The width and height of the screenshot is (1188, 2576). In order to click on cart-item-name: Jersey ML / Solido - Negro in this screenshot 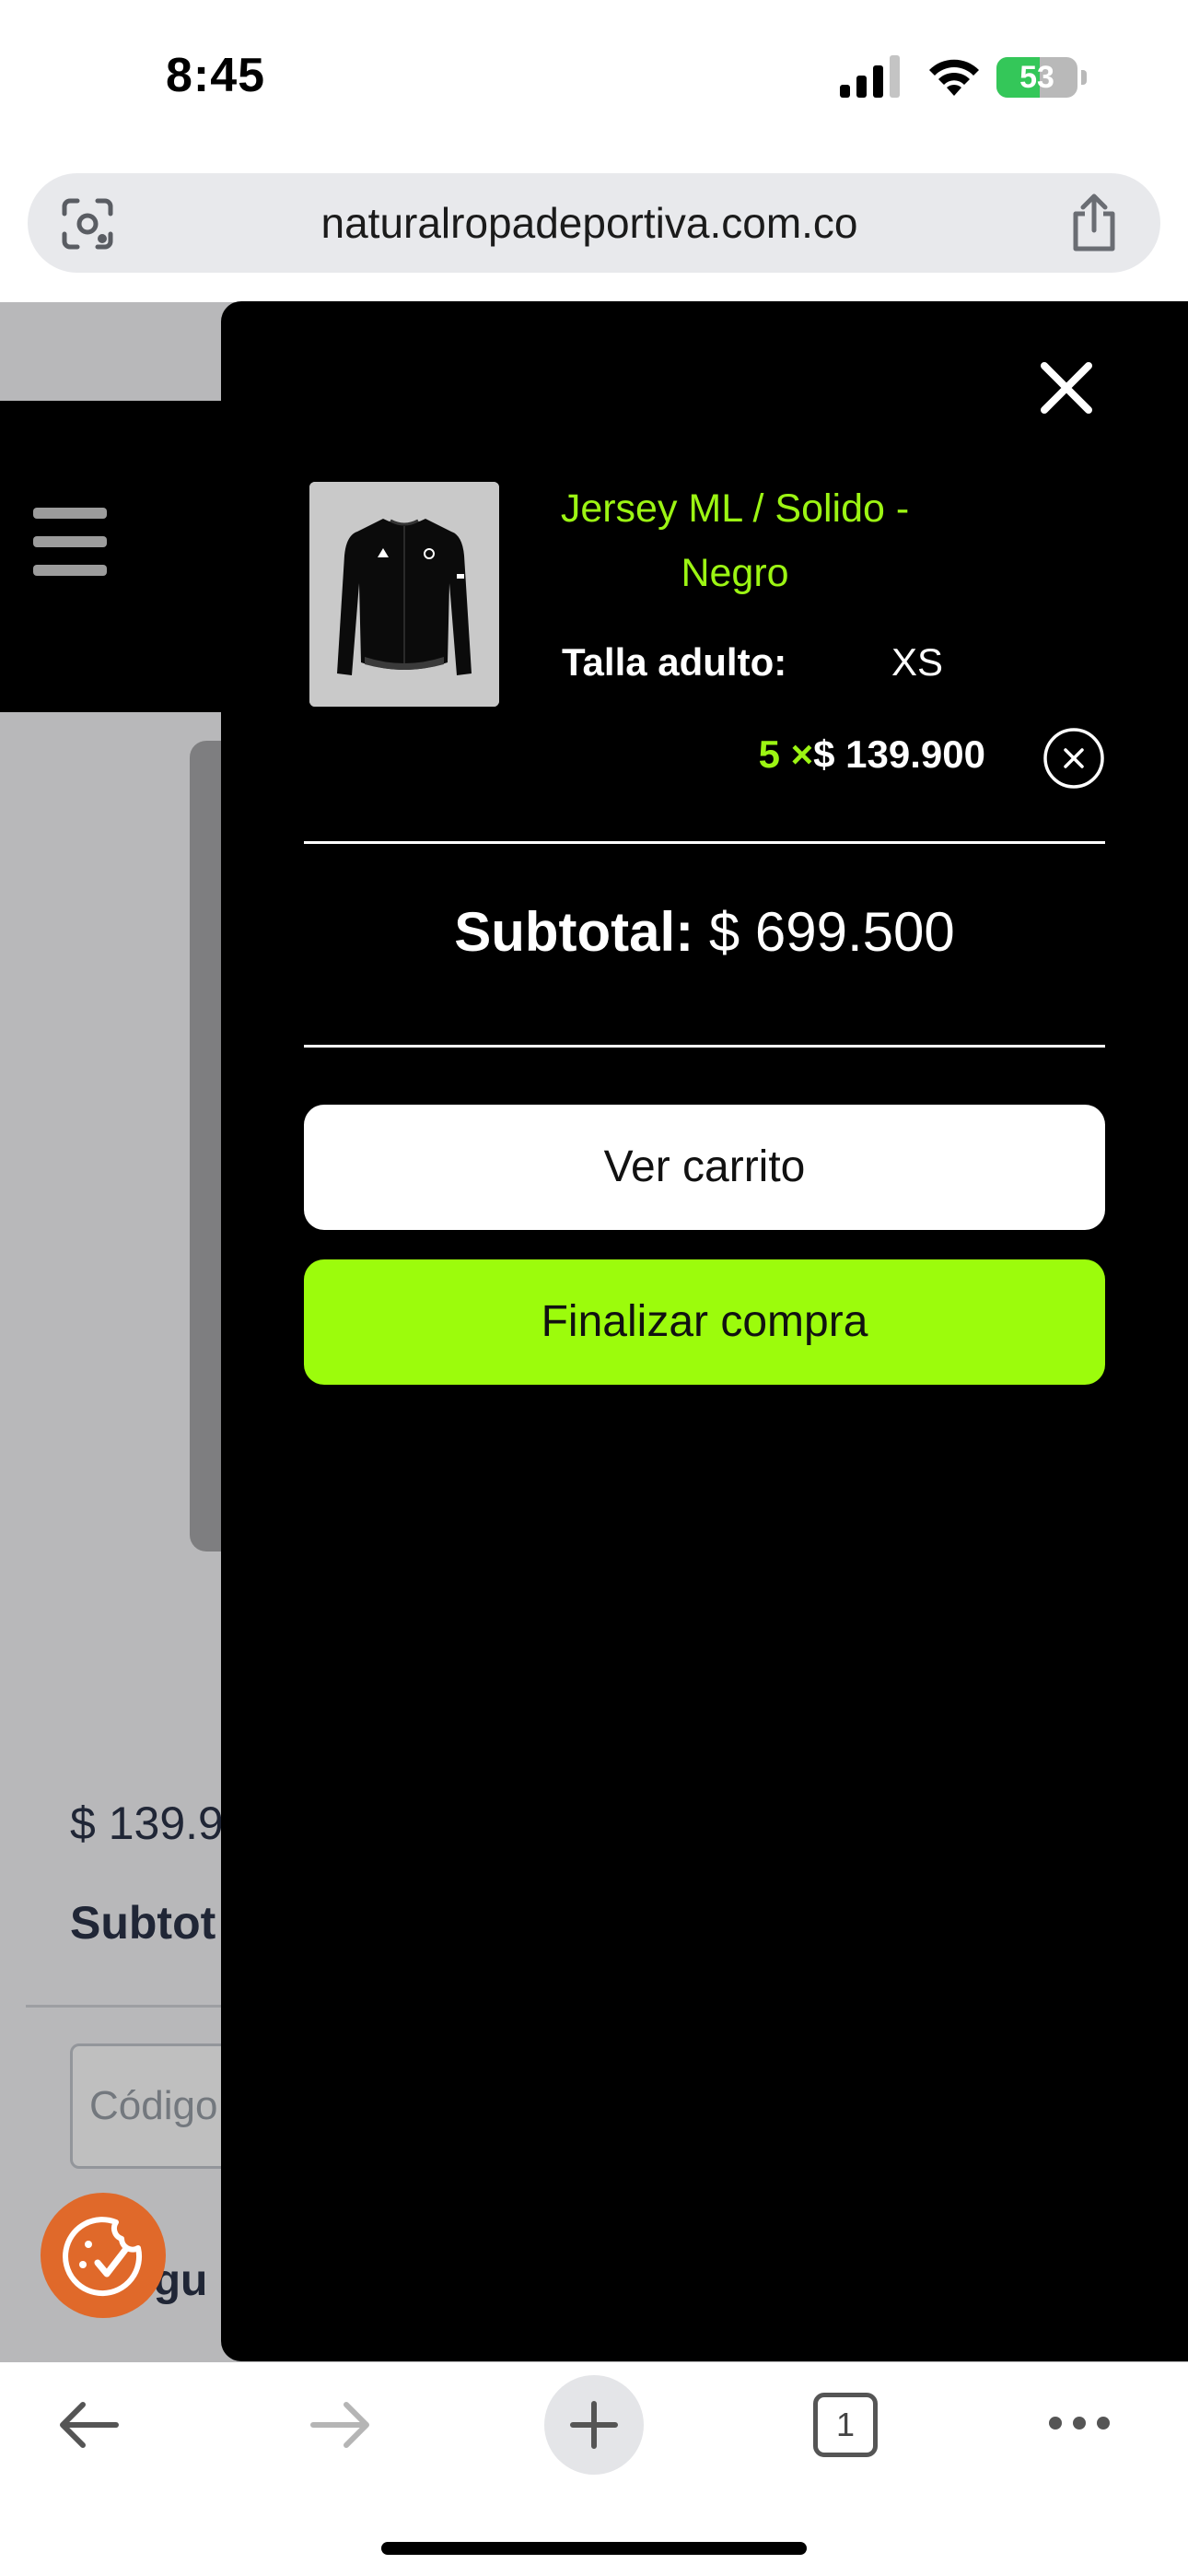, I will do `click(735, 540)`.